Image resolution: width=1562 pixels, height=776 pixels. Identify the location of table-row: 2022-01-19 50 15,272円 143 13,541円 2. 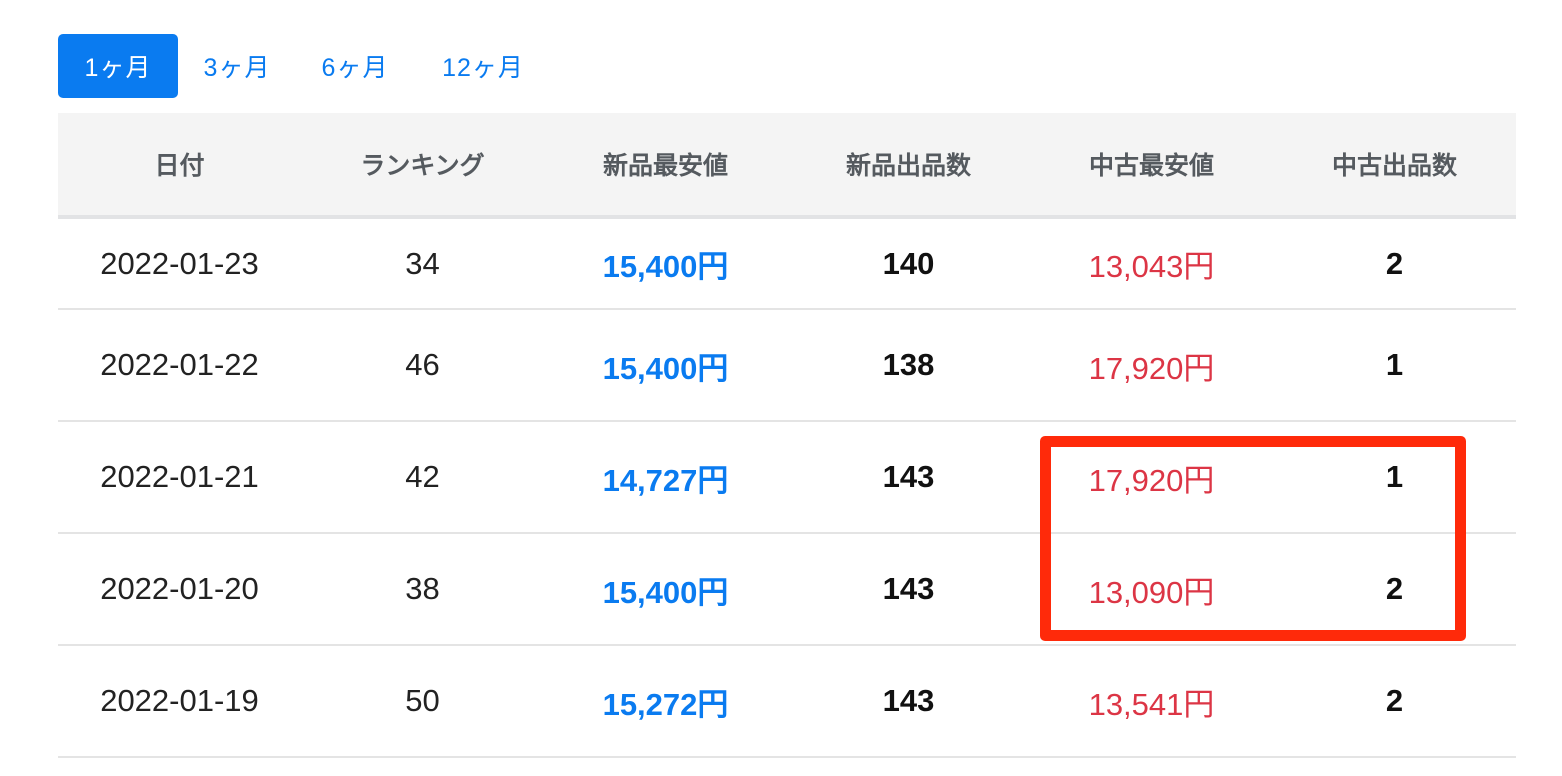
(787, 702).